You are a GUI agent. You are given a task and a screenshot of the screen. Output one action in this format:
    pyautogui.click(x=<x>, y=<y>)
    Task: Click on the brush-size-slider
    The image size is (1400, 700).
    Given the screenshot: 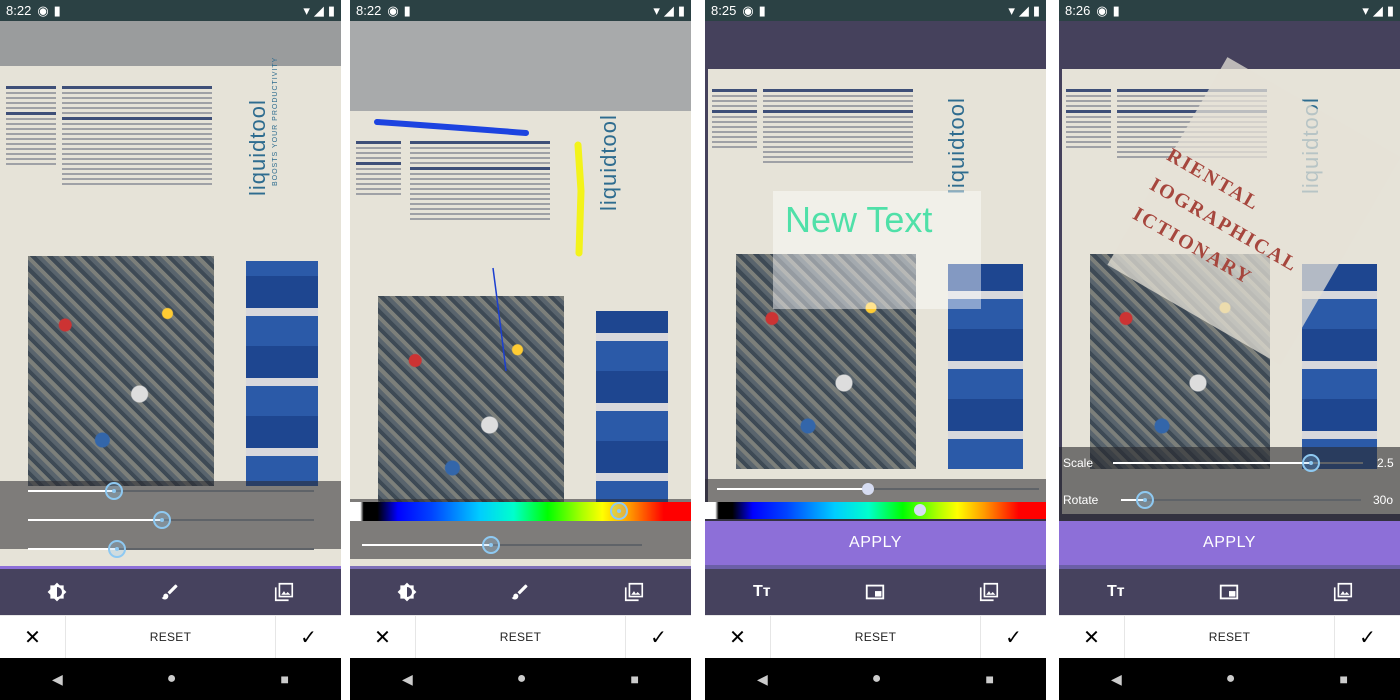 What is the action you would take?
    pyautogui.click(x=502, y=545)
    